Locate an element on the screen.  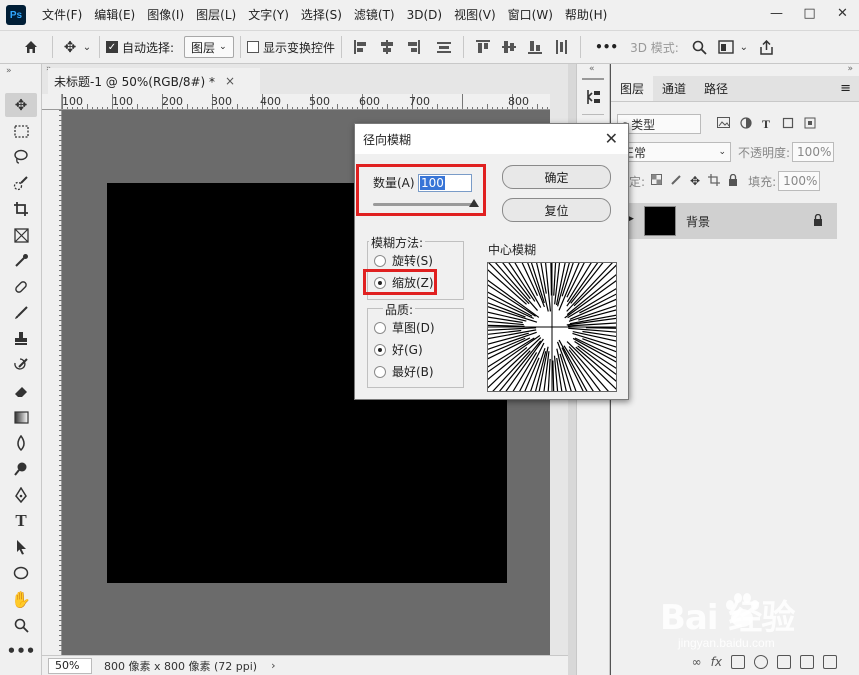
blur-tool-icon is located at coordinates (21, 443).